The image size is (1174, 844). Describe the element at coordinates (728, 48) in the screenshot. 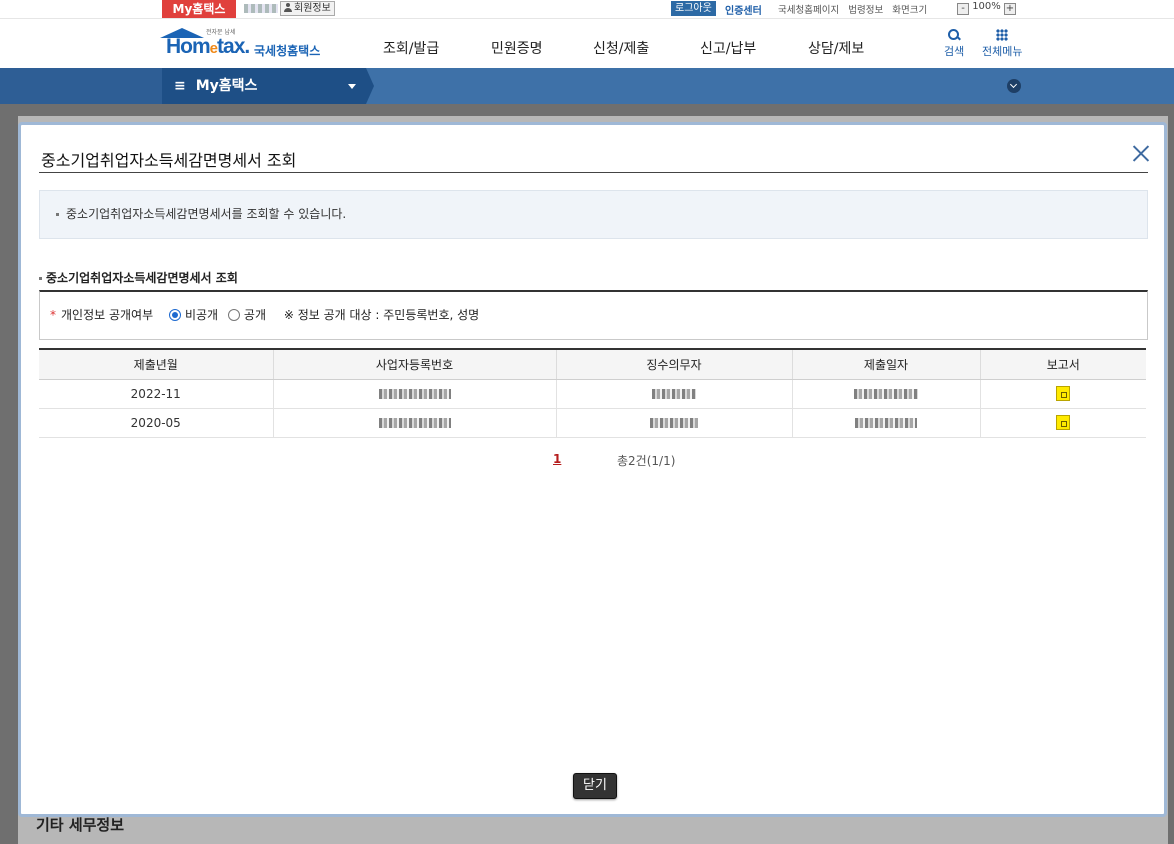

I see `menu-filing: 신고/납부` at that location.